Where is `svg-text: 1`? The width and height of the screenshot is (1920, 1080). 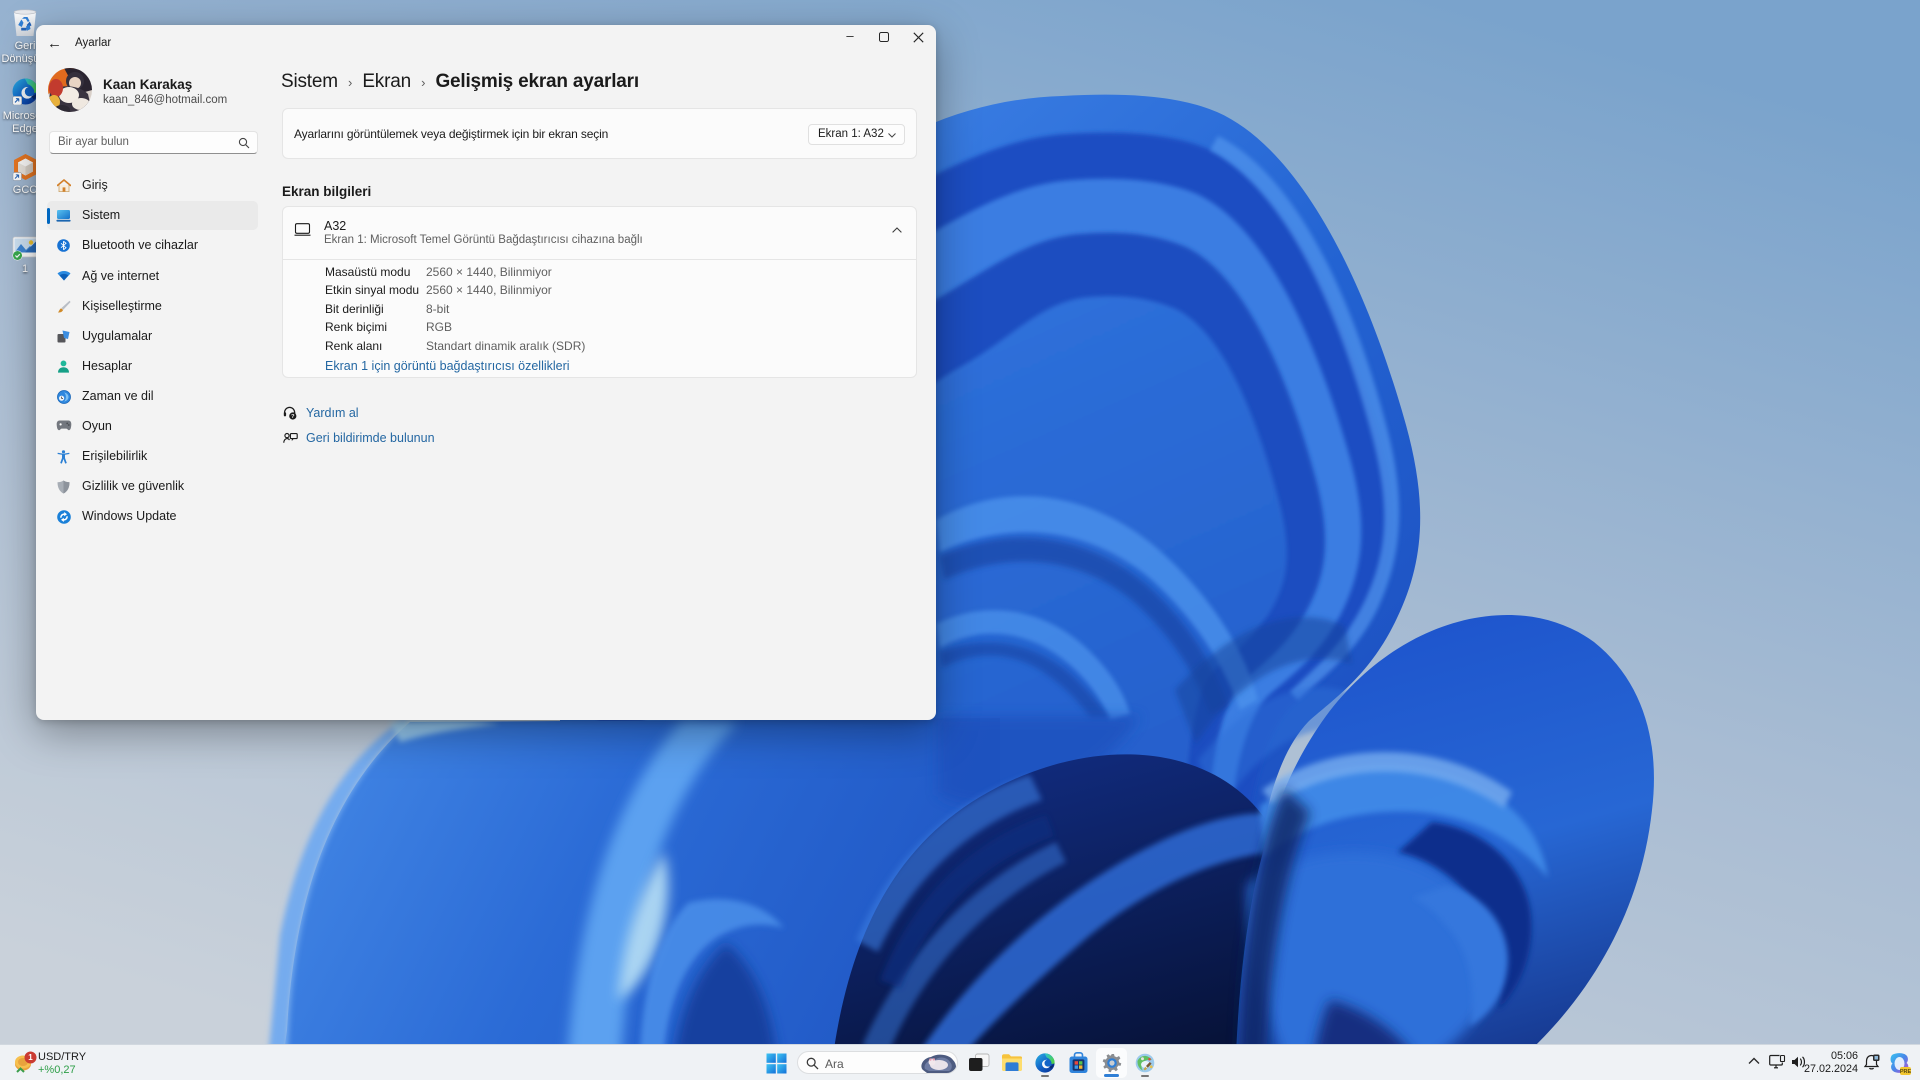 svg-text: 1 is located at coordinates (30, 1057).